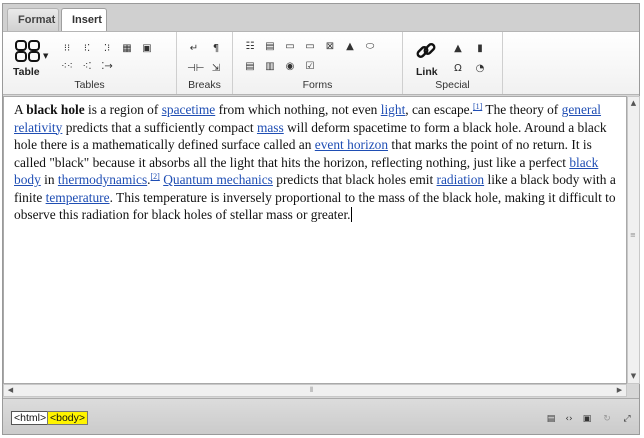 Image resolution: width=644 pixels, height=438 pixels. I want to click on cell-properties-icon: ▣, so click(147, 49).